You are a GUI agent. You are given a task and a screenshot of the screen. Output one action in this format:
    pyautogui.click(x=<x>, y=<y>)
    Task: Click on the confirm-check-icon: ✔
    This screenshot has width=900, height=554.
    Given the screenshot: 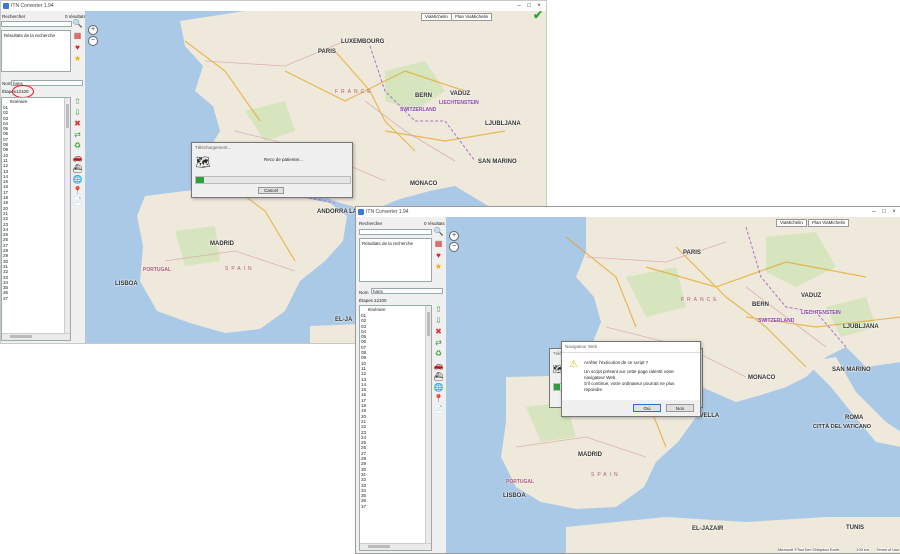 What is the action you would take?
    pyautogui.click(x=538, y=16)
    